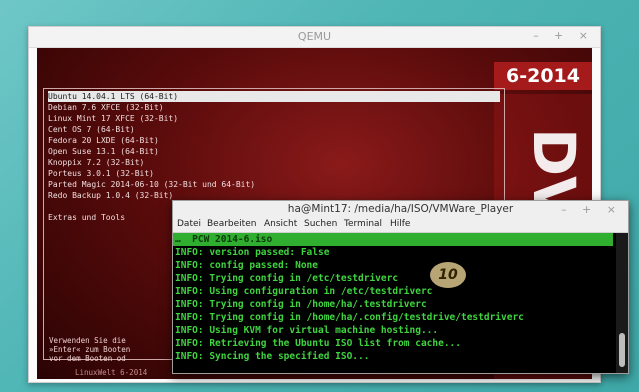  Describe the element at coordinates (86, 217) in the screenshot. I see `boot-item-extras: Extras und Tools` at that location.